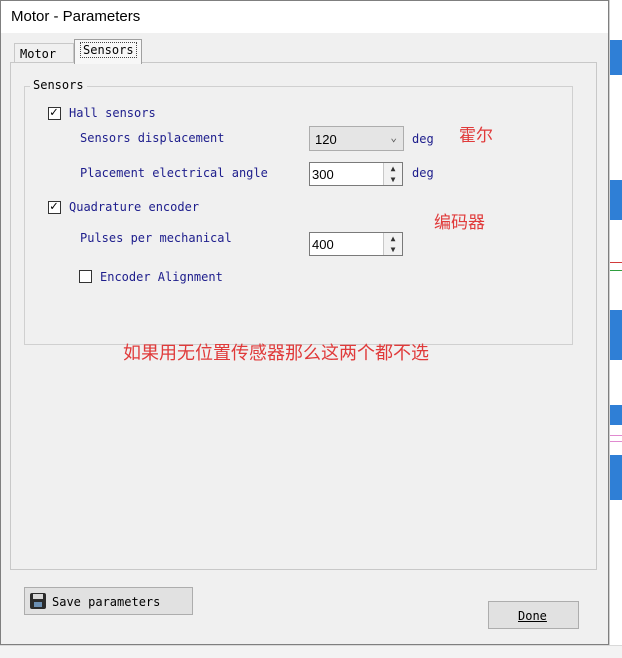 The height and width of the screenshot is (658, 622). What do you see at coordinates (276, 353) in the screenshot?
I see `annotation-note: 如果用无位置传感器那么这两个都不选` at bounding box center [276, 353].